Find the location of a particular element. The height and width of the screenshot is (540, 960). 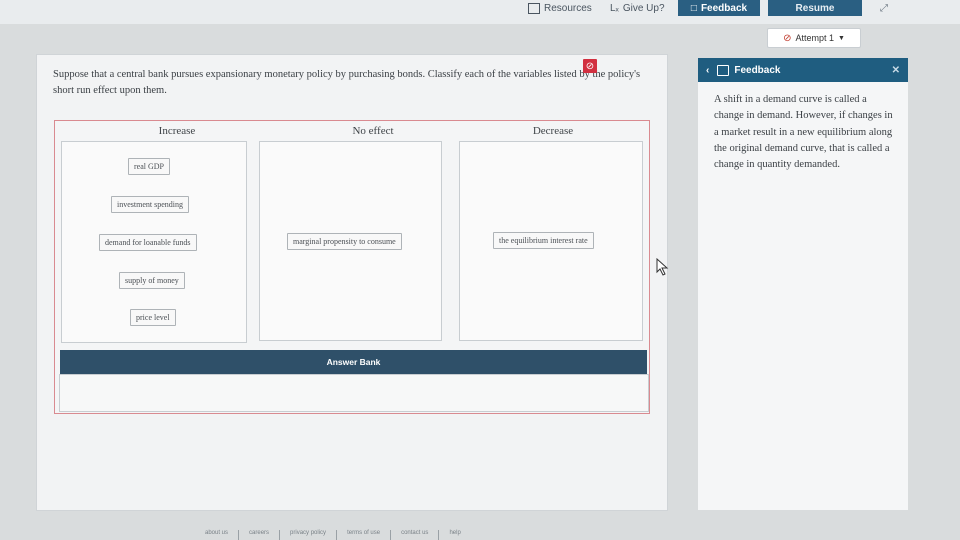

answer-bank-area is located at coordinates (354, 393).